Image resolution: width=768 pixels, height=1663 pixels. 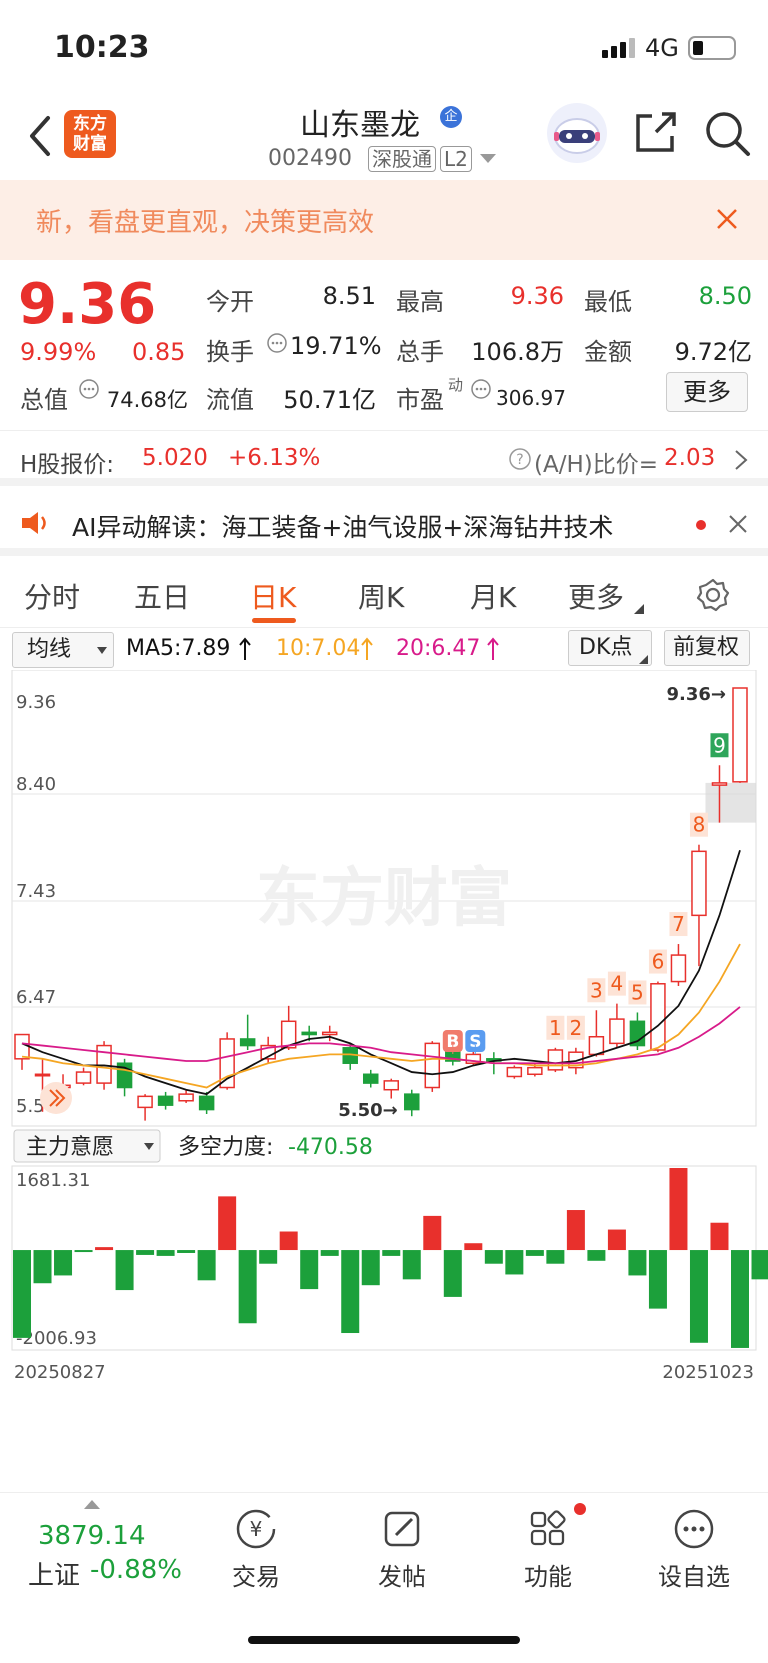 What do you see at coordinates (596, 596) in the screenshot?
I see `tab-more: 更多` at bounding box center [596, 596].